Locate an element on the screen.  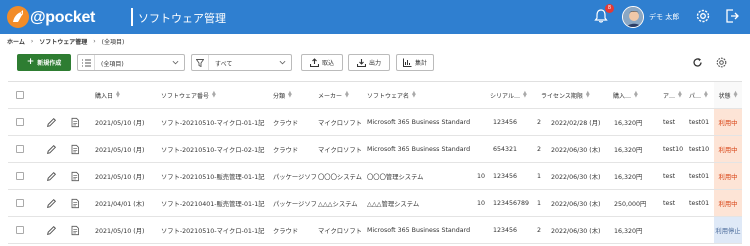
purchase-date-cell: 2021/05/10 (月) is located at coordinates (120, 123).